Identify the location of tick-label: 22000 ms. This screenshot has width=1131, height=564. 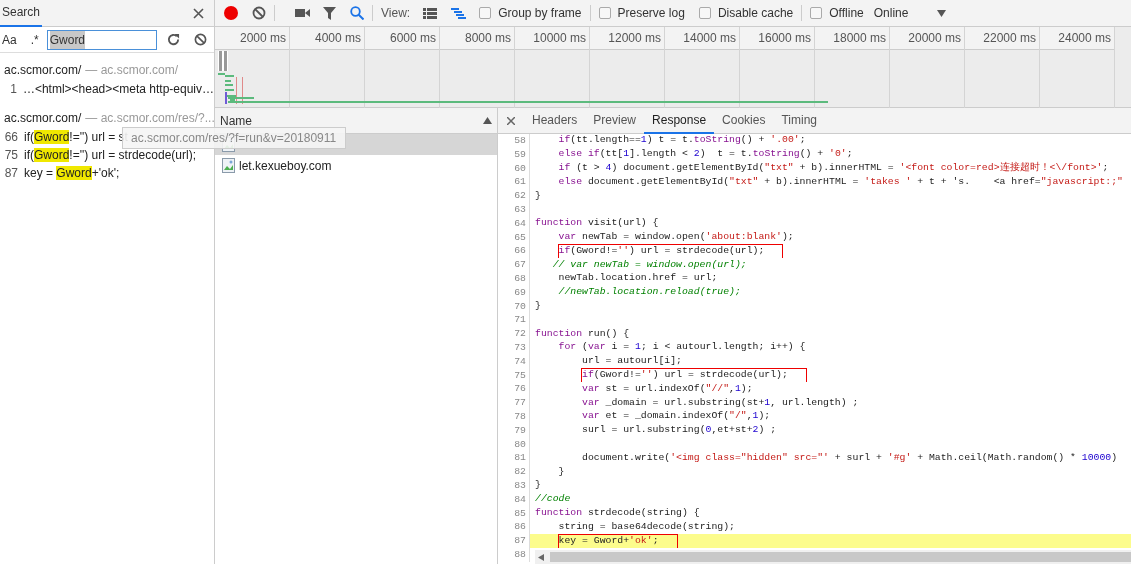
(1009, 38).